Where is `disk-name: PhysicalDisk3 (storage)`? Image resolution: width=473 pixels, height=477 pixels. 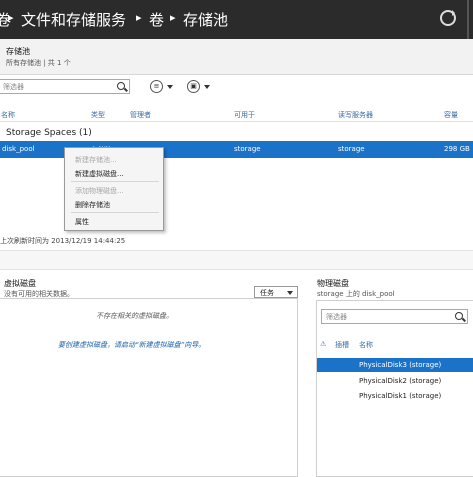
disk-name: PhysicalDisk3 (storage) is located at coordinates (400, 365).